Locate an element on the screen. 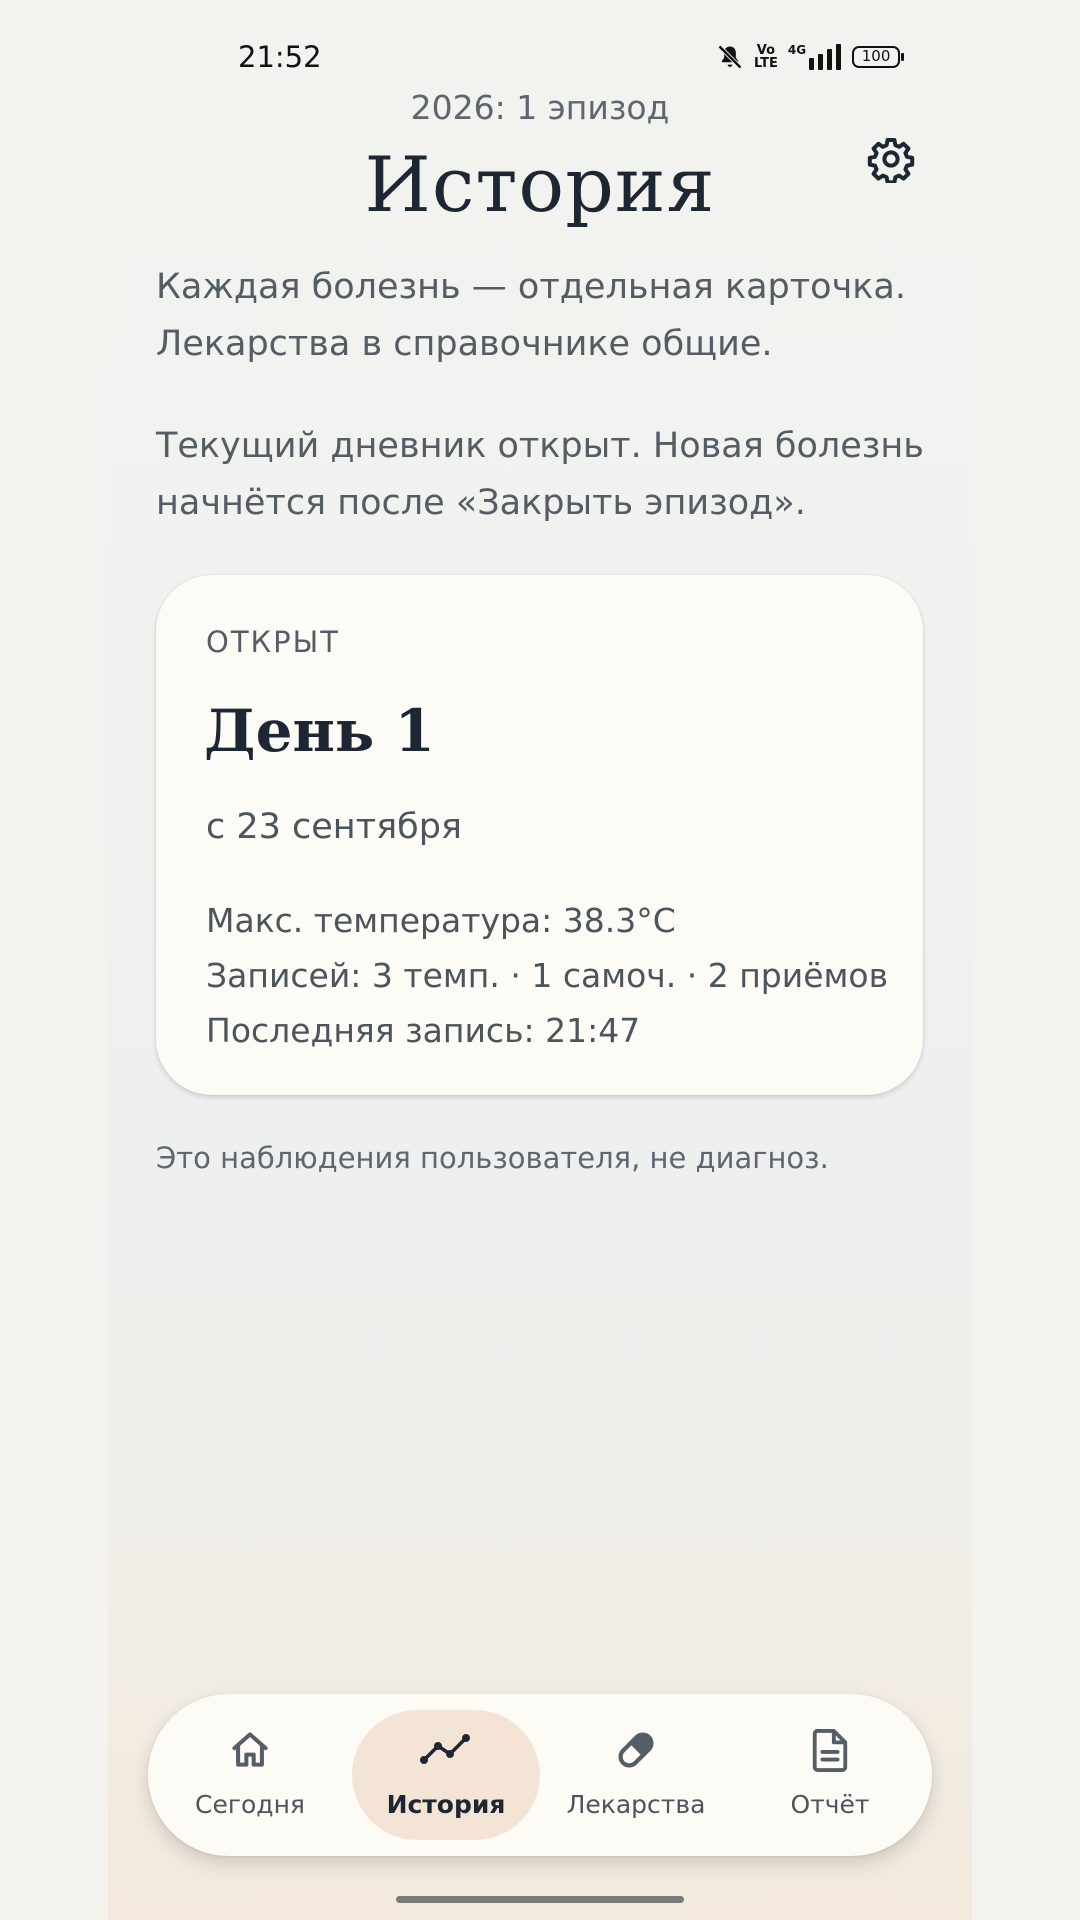 Image resolution: width=1080 pixels, height=1920 pixels. bottom-navigation: Сегодня История Лекарства Отчёт is located at coordinates (540, 1775).